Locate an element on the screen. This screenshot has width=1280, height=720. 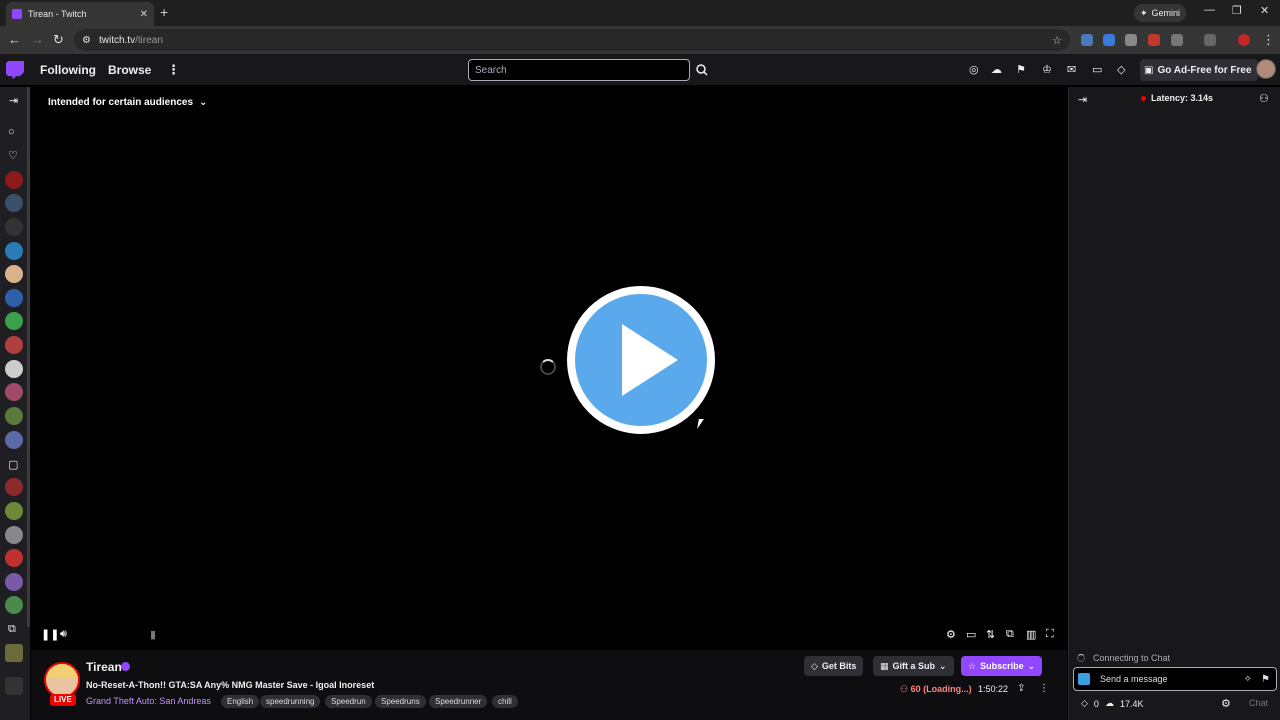
viewer-count-value: 60 (Loading...) is located at coordinates (941, 689).